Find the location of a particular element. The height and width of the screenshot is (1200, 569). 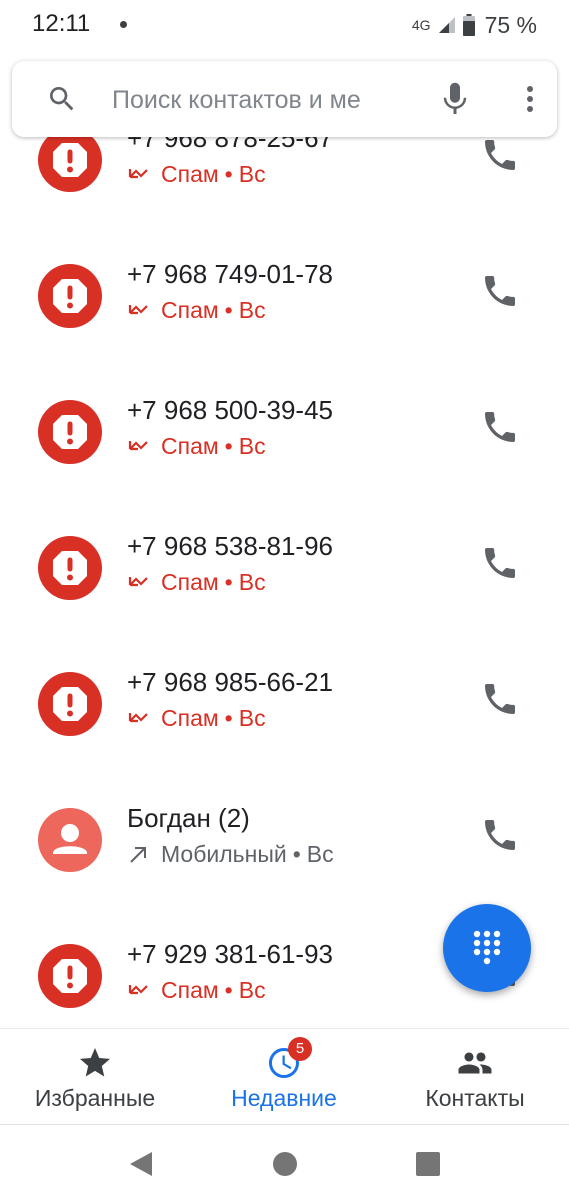

call-log-row: +7 968 538-81-96 Спам • Вс is located at coordinates (284, 579).